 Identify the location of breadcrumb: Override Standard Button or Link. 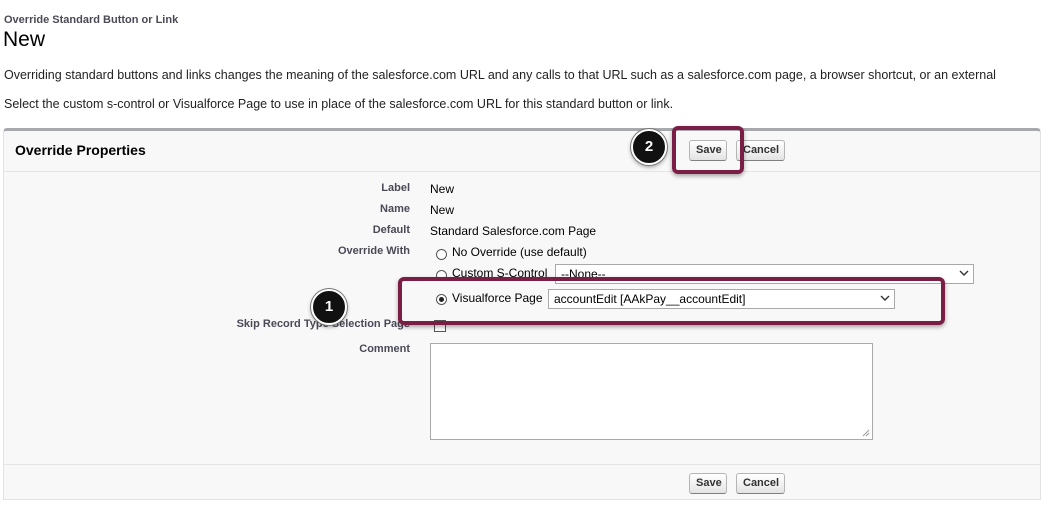
(91, 20).